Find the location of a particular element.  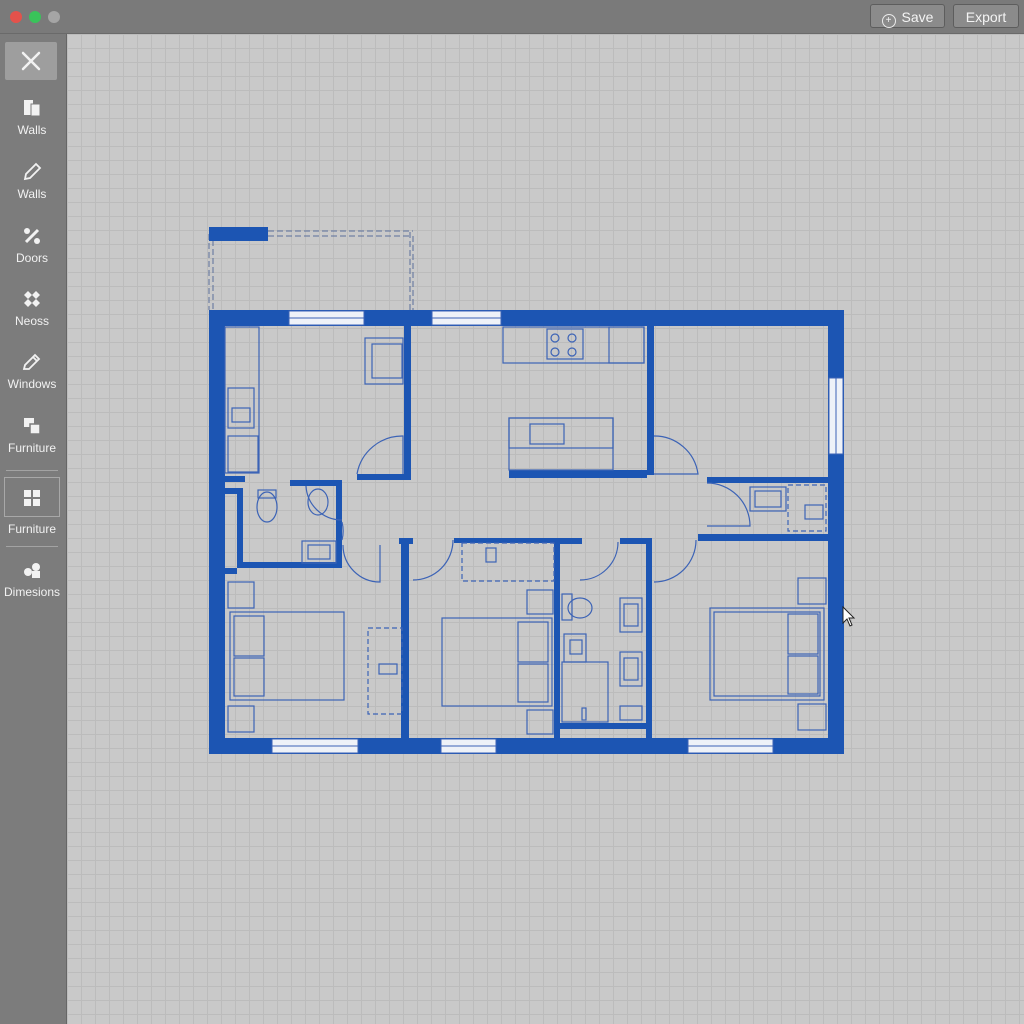

zoom-window-dot is located at coordinates (54, 17).